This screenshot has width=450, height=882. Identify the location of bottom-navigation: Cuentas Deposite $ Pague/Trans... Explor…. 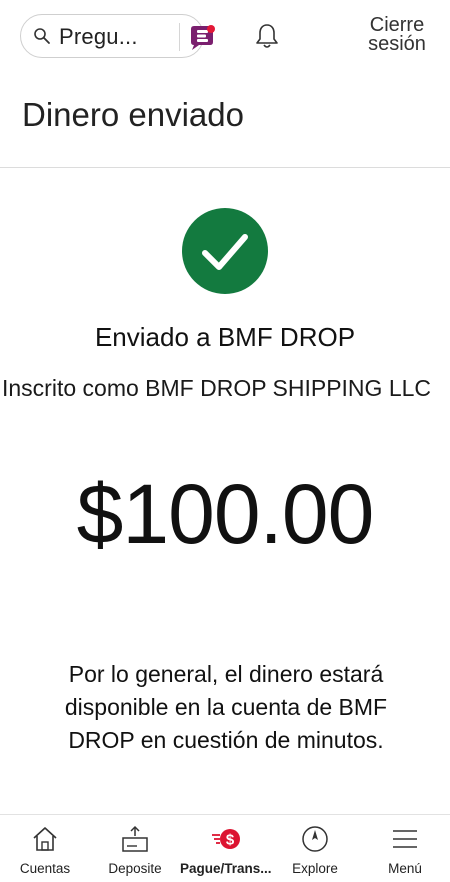
(225, 848).